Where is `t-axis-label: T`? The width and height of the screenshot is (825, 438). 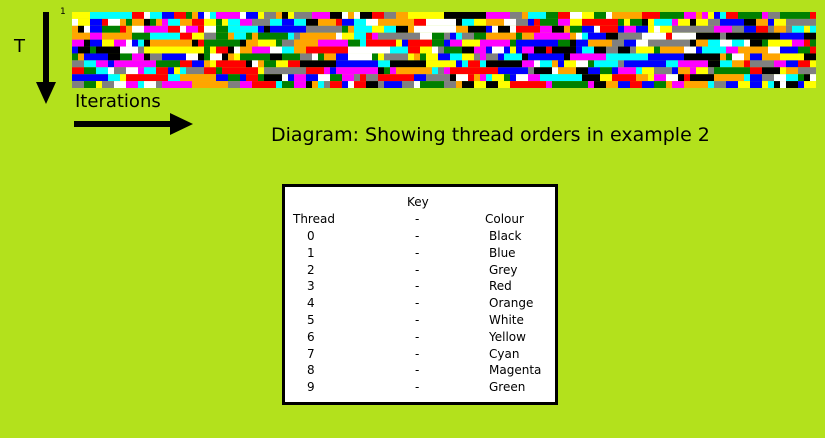
t-axis-label: T is located at coordinates (19, 46).